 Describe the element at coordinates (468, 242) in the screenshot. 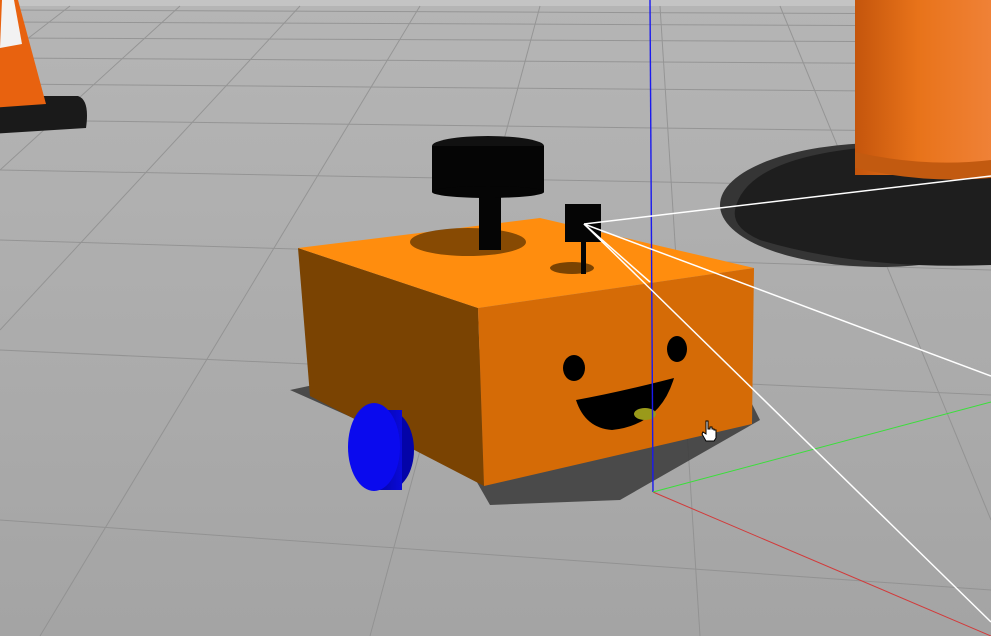

I see `lidar-shadow` at that location.